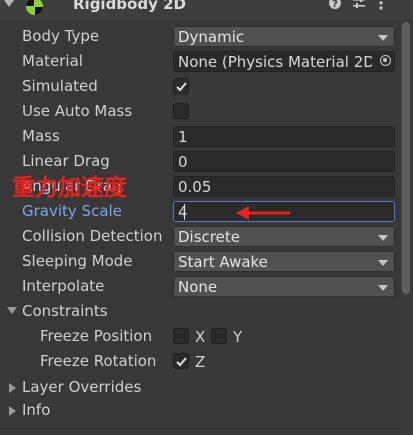 The height and width of the screenshot is (435, 413). What do you see at coordinates (263, 213) in the screenshot?
I see `annotation-arrow-icon` at bounding box center [263, 213].